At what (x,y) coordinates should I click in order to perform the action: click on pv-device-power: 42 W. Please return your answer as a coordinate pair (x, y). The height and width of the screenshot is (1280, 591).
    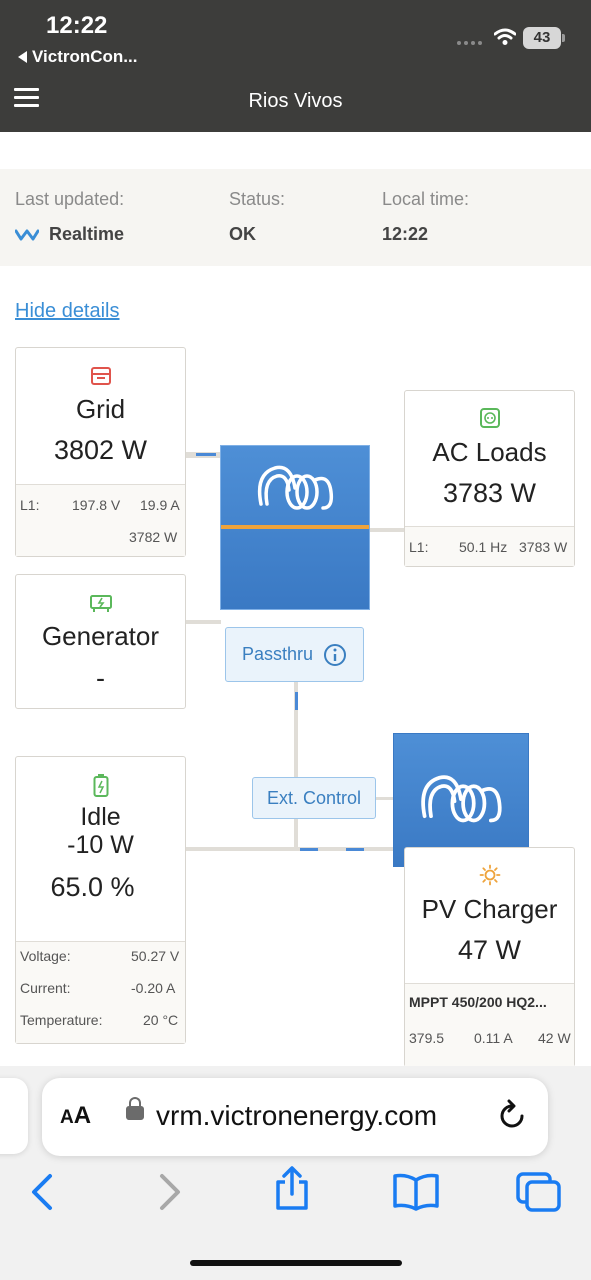
    Looking at the image, I should click on (554, 1038).